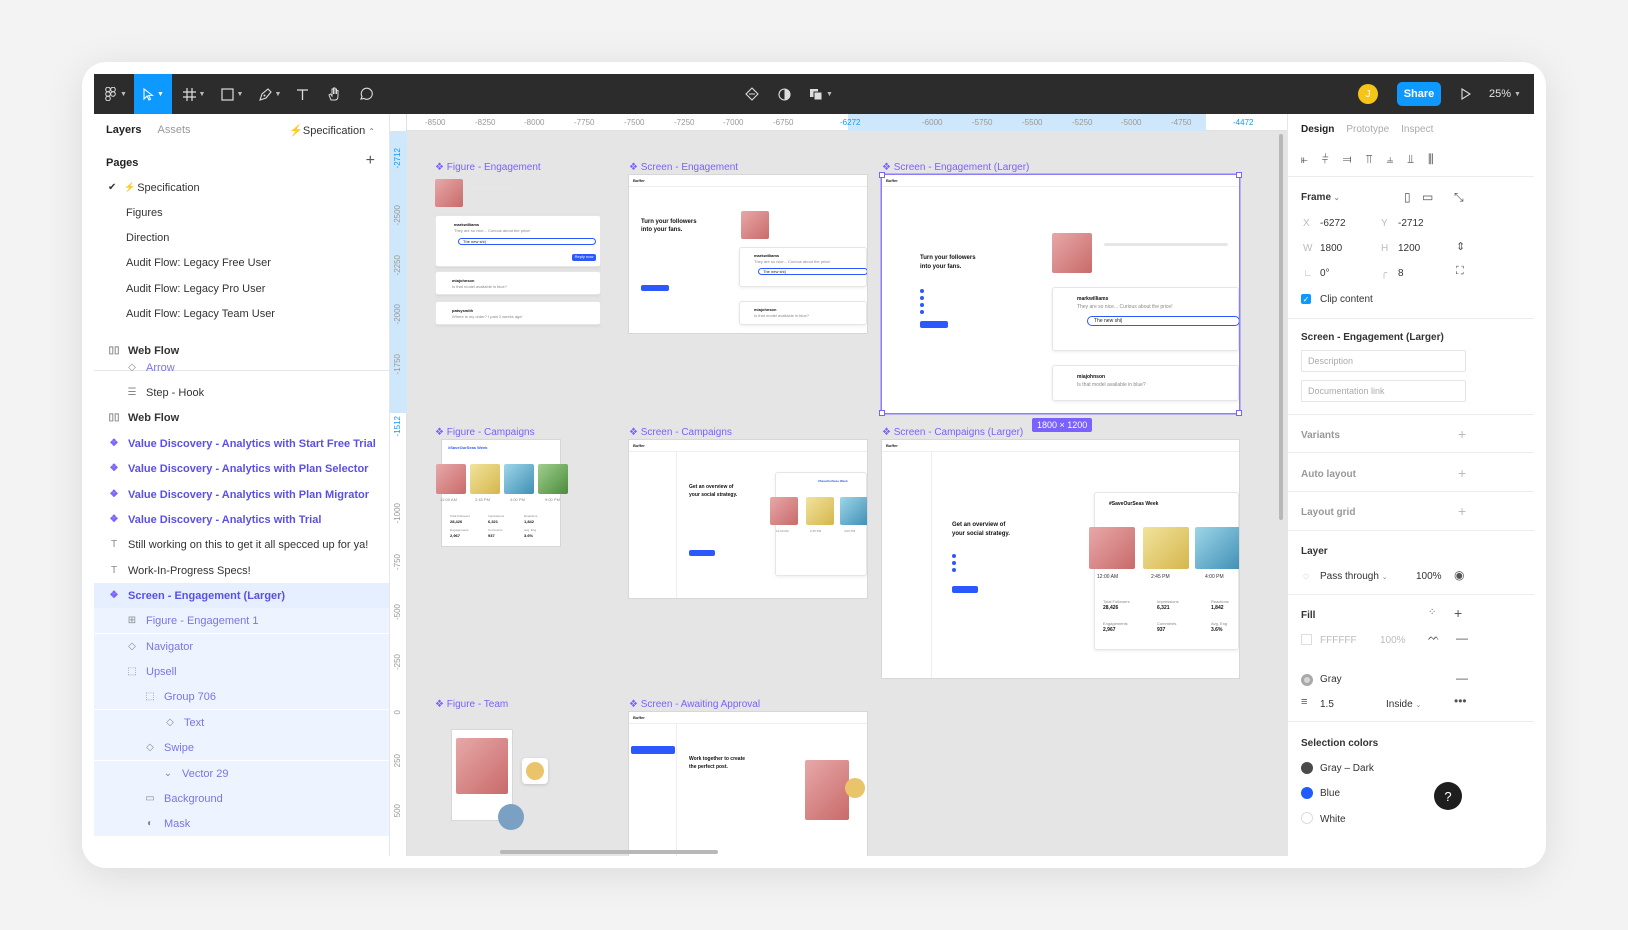 The image size is (1628, 930). I want to click on style-grid-icon: ⁘, so click(1432, 612).